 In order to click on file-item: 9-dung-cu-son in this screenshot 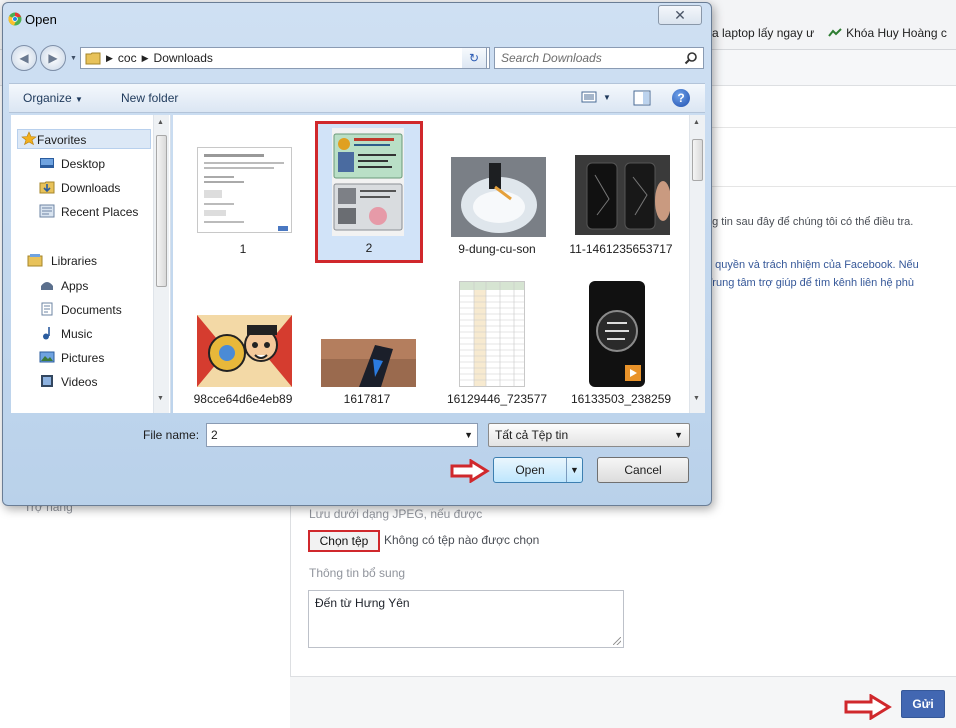, I will do `click(497, 190)`.